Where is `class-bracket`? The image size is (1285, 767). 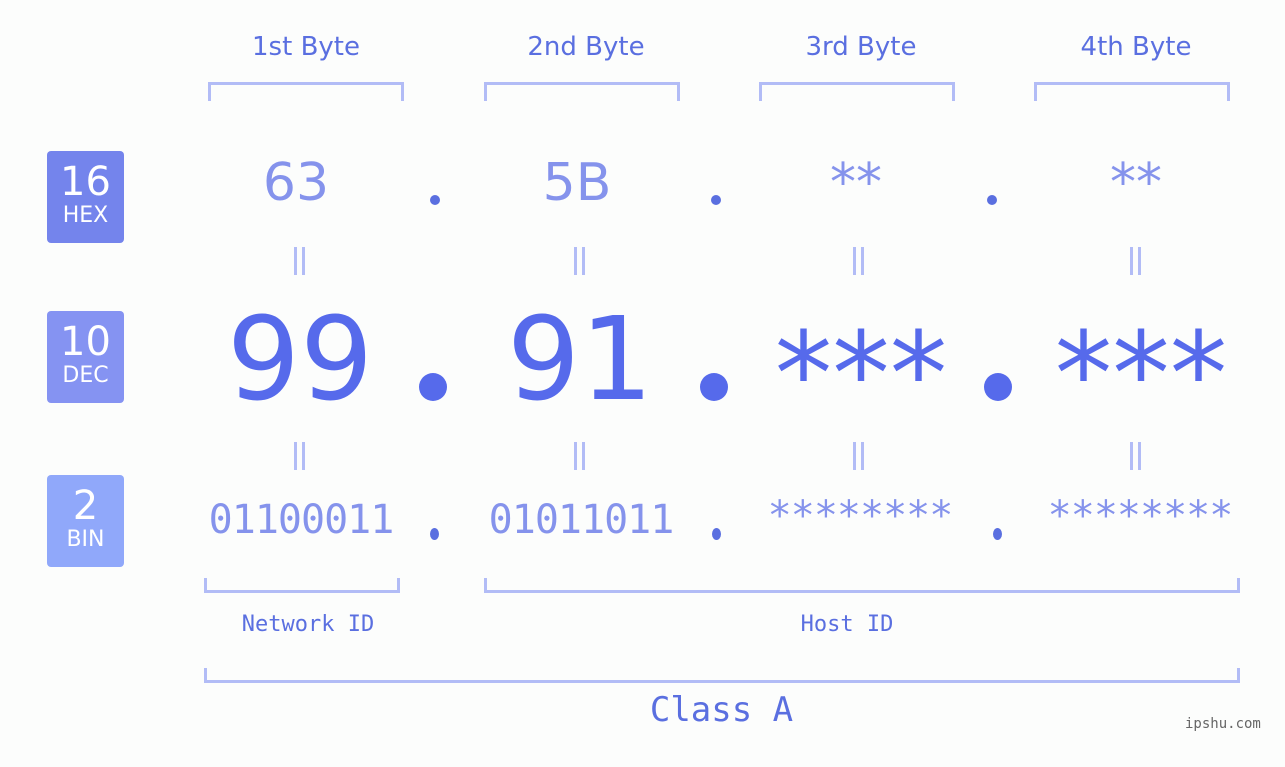
class-bracket is located at coordinates (722, 675).